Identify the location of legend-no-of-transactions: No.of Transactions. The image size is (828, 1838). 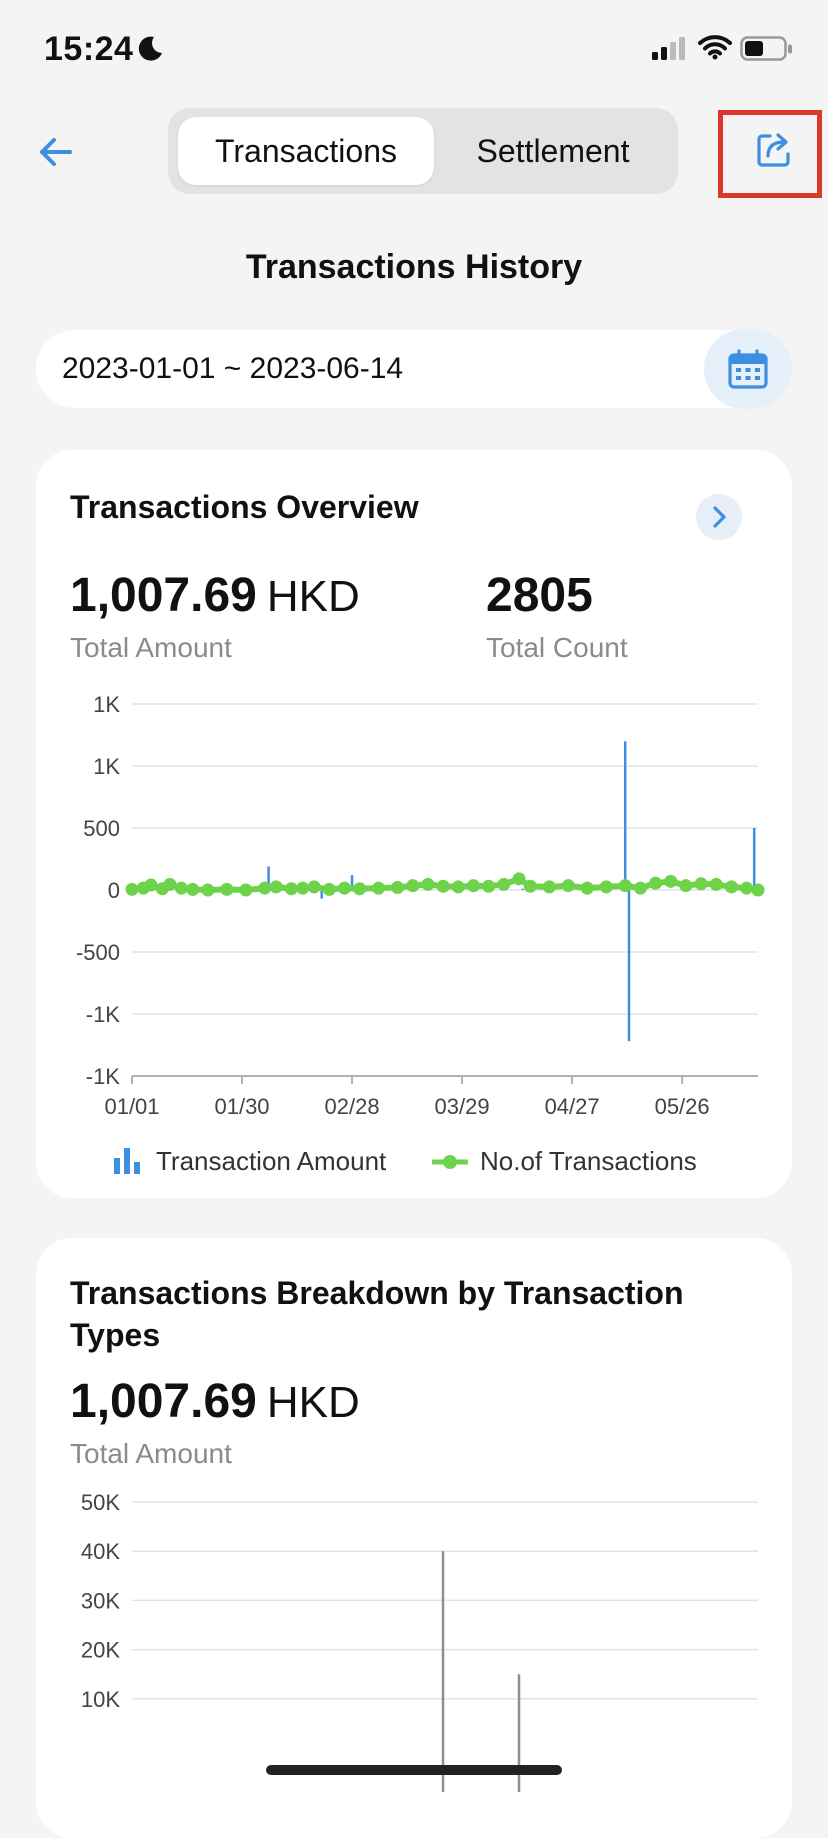
(564, 1161).